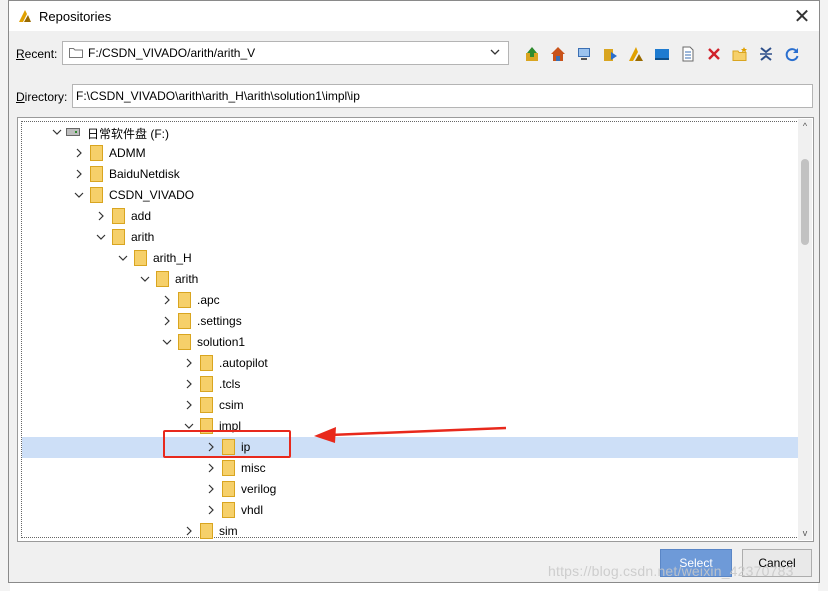 This screenshot has width=828, height=591. Describe the element at coordinates (410, 258) in the screenshot. I see `tree-row: arith_H` at that location.